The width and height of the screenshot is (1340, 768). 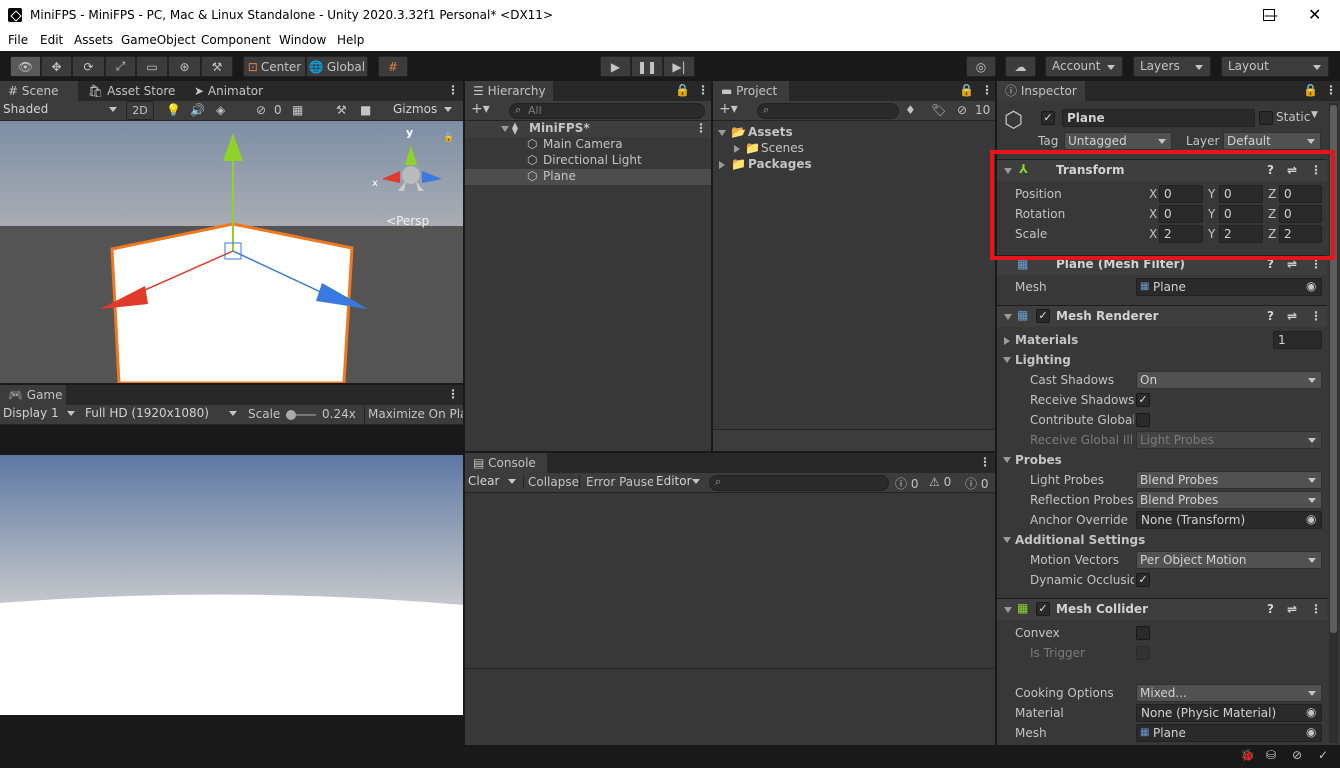 What do you see at coordinates (39, 91) in the screenshot?
I see `tab-scene: # Scene` at bounding box center [39, 91].